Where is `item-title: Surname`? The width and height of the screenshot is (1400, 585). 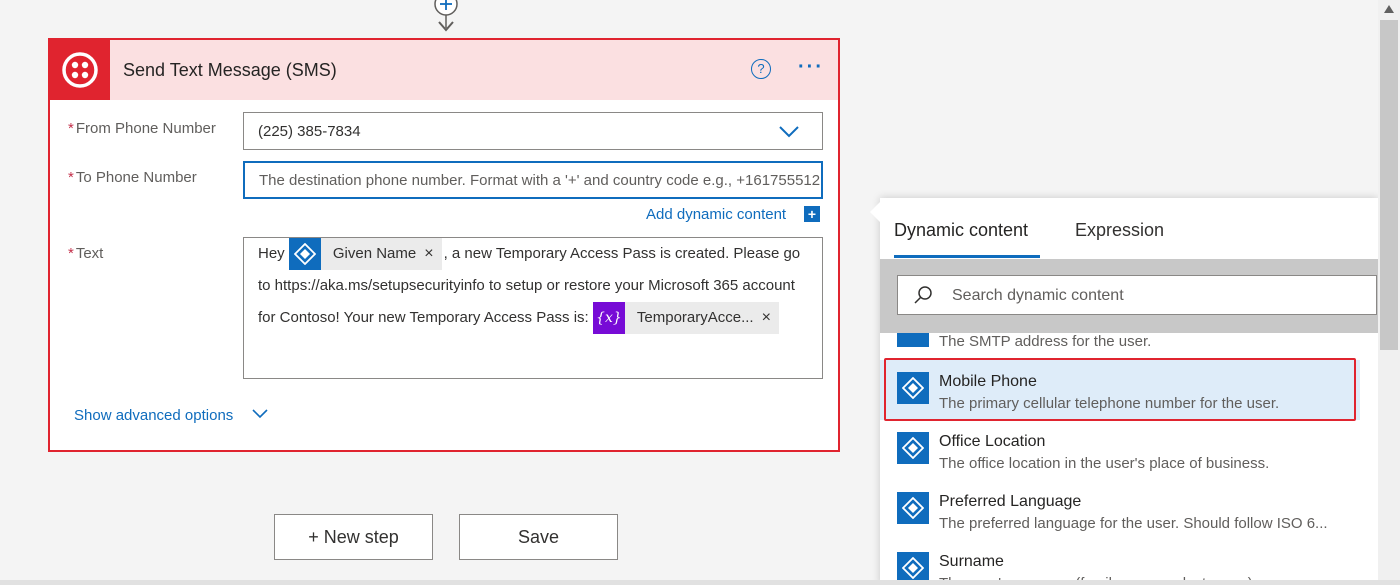
item-title: Surname is located at coordinates (971, 561).